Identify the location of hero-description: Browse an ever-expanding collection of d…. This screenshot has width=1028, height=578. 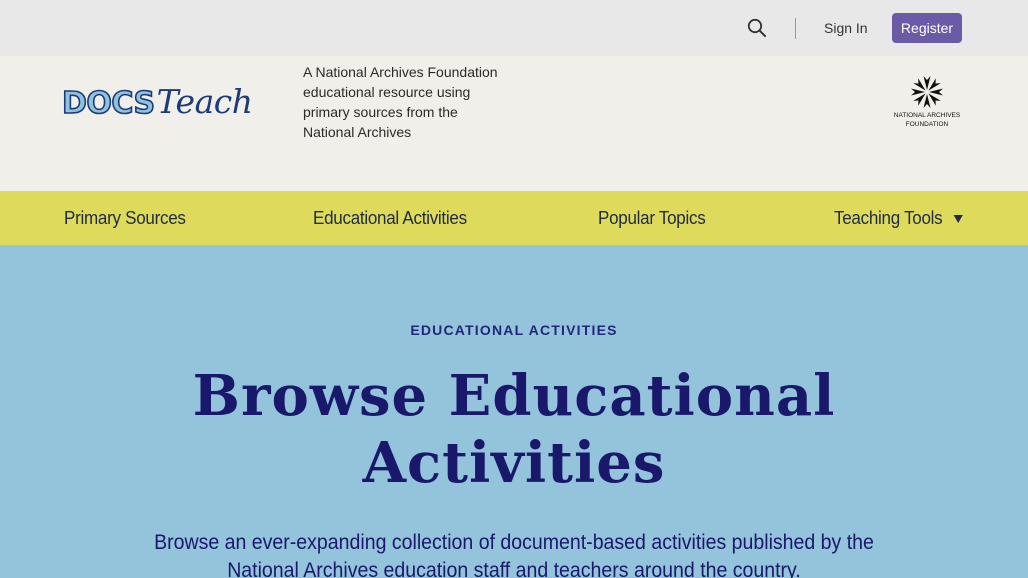
(514, 554).